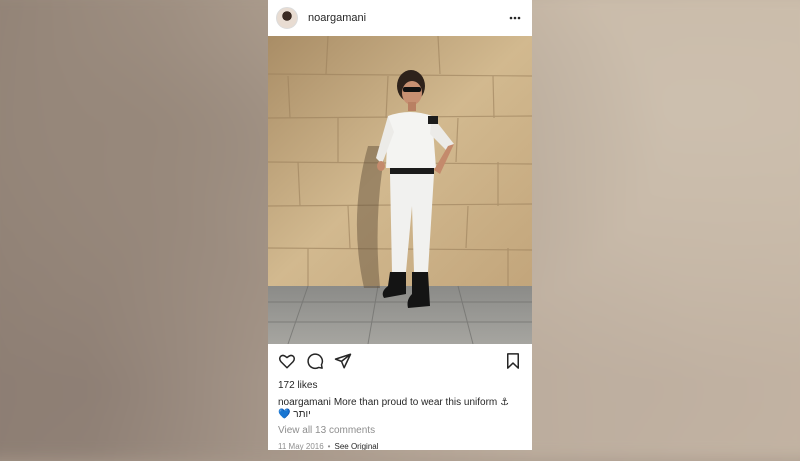 The width and height of the screenshot is (800, 461). Describe the element at coordinates (400, 385) in the screenshot. I see `likes-count: 172 likes` at that location.